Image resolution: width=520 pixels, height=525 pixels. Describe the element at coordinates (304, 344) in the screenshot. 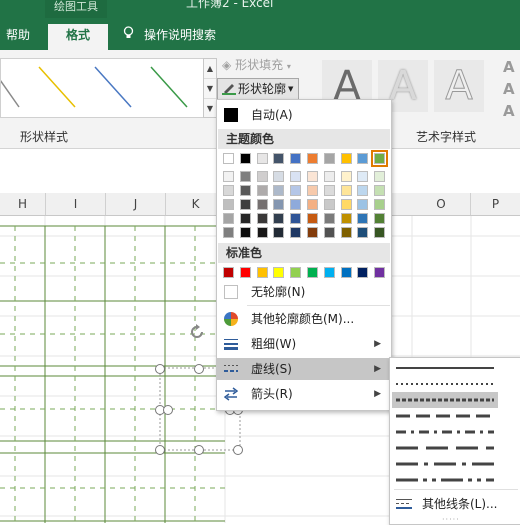

I see `menu-item-weight: 粗细(W) ▶` at that location.